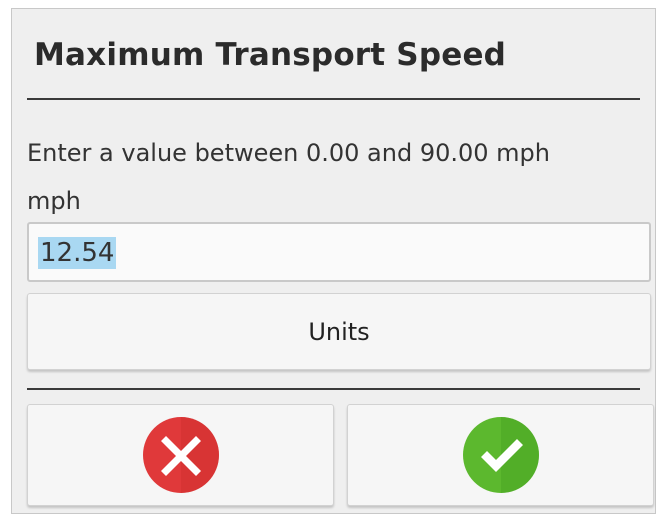  I want to click on speed-value-input: 12.54, so click(339, 252).